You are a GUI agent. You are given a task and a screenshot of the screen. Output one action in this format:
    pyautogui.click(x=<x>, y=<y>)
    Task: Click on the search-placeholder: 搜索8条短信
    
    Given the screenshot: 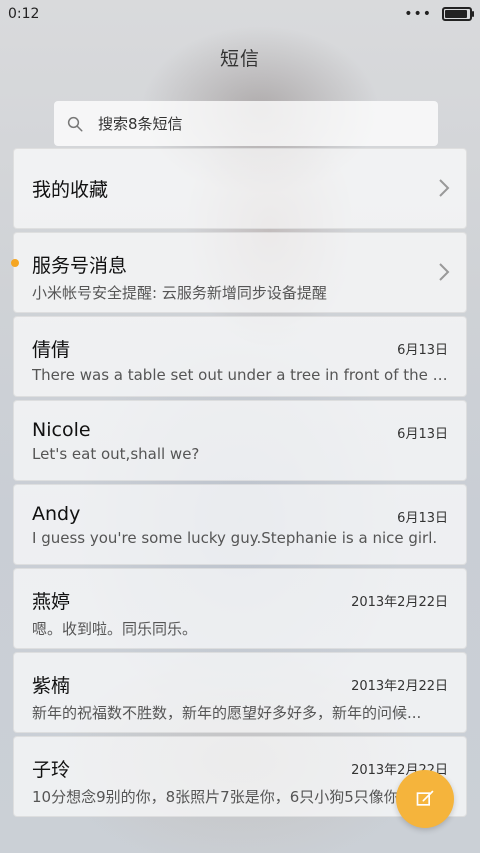 What is the action you would take?
    pyautogui.click(x=140, y=124)
    